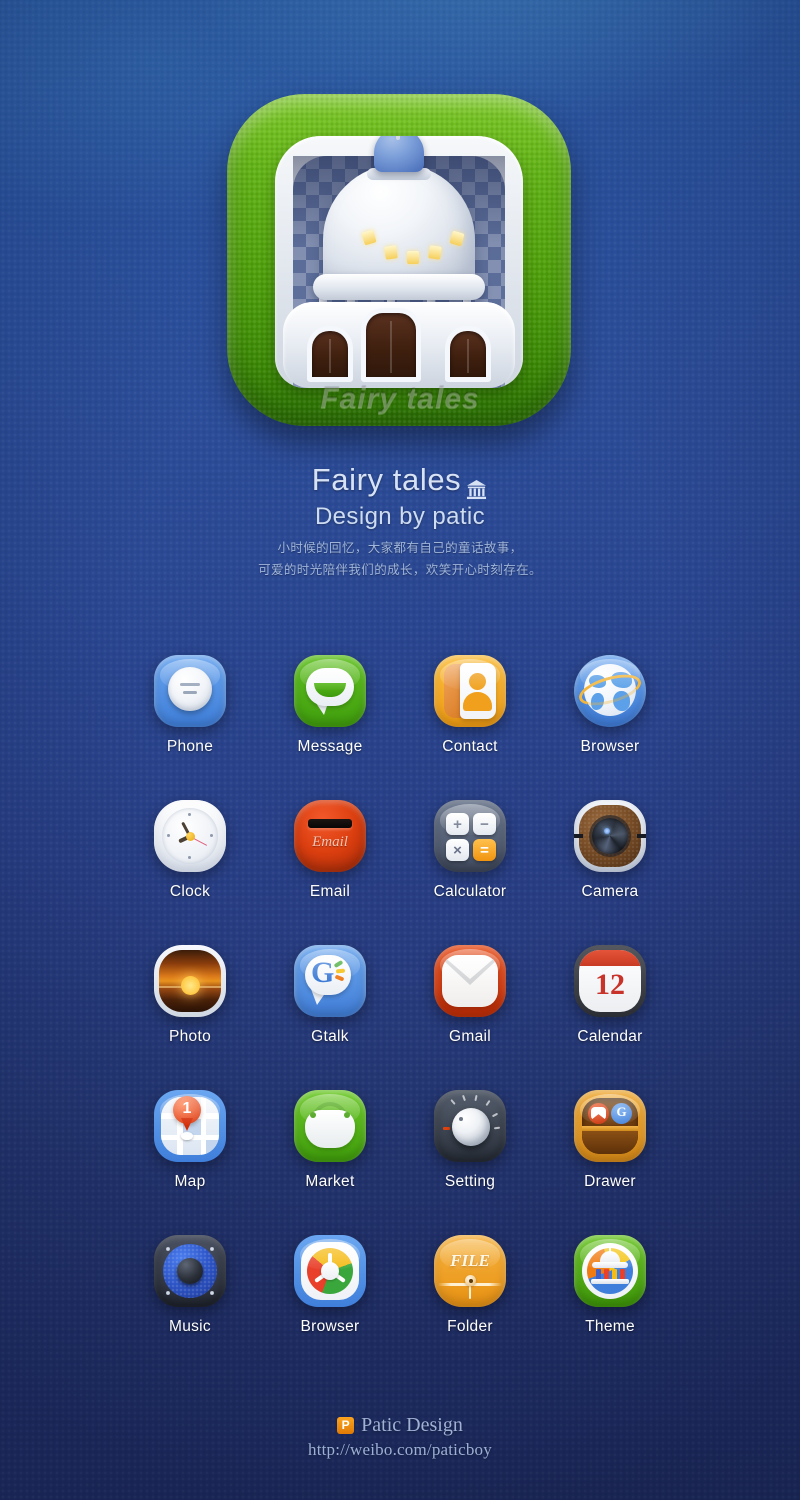  I want to click on app-label: Map, so click(190, 1181).